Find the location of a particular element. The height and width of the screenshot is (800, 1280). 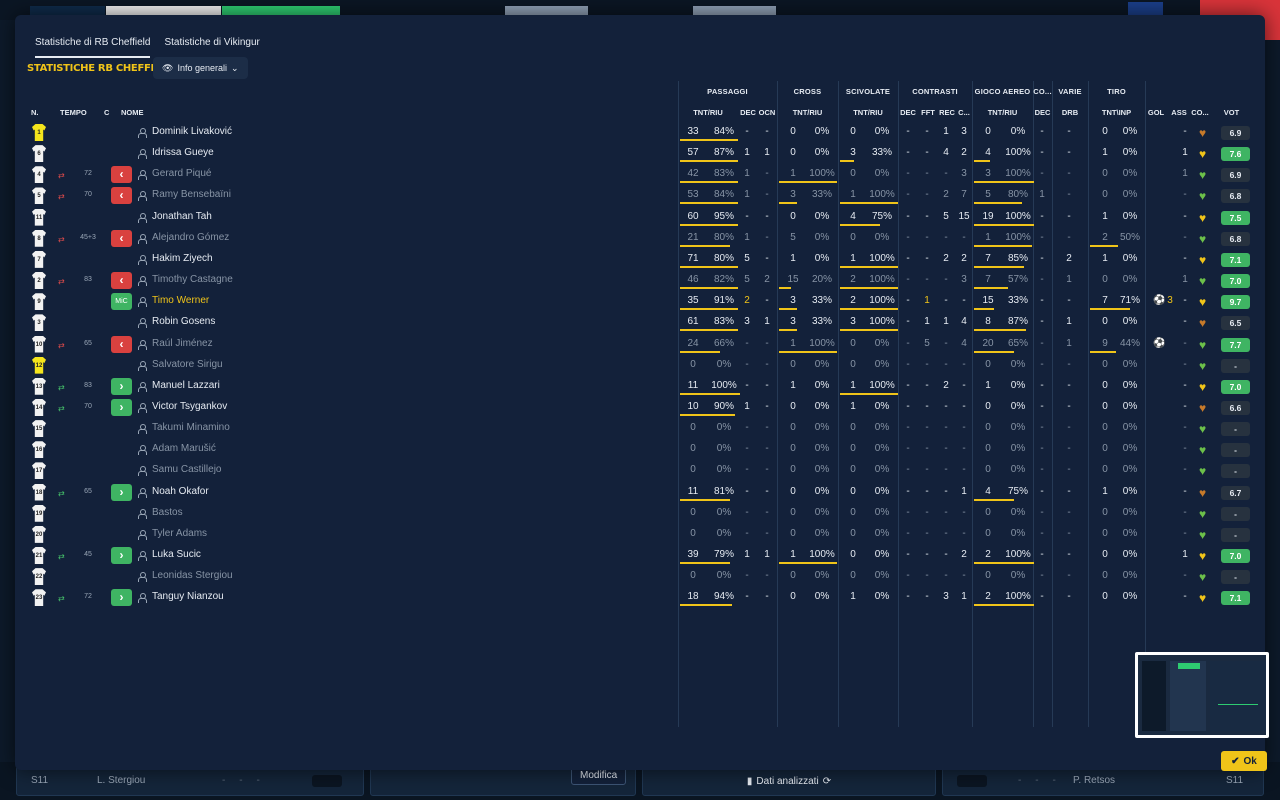

table-row: 16 Adam Marušić 0 0% - -0 0% 0 0% - - - -0 0% - -0 0% - ♥ - is located at coordinates (637, 449).